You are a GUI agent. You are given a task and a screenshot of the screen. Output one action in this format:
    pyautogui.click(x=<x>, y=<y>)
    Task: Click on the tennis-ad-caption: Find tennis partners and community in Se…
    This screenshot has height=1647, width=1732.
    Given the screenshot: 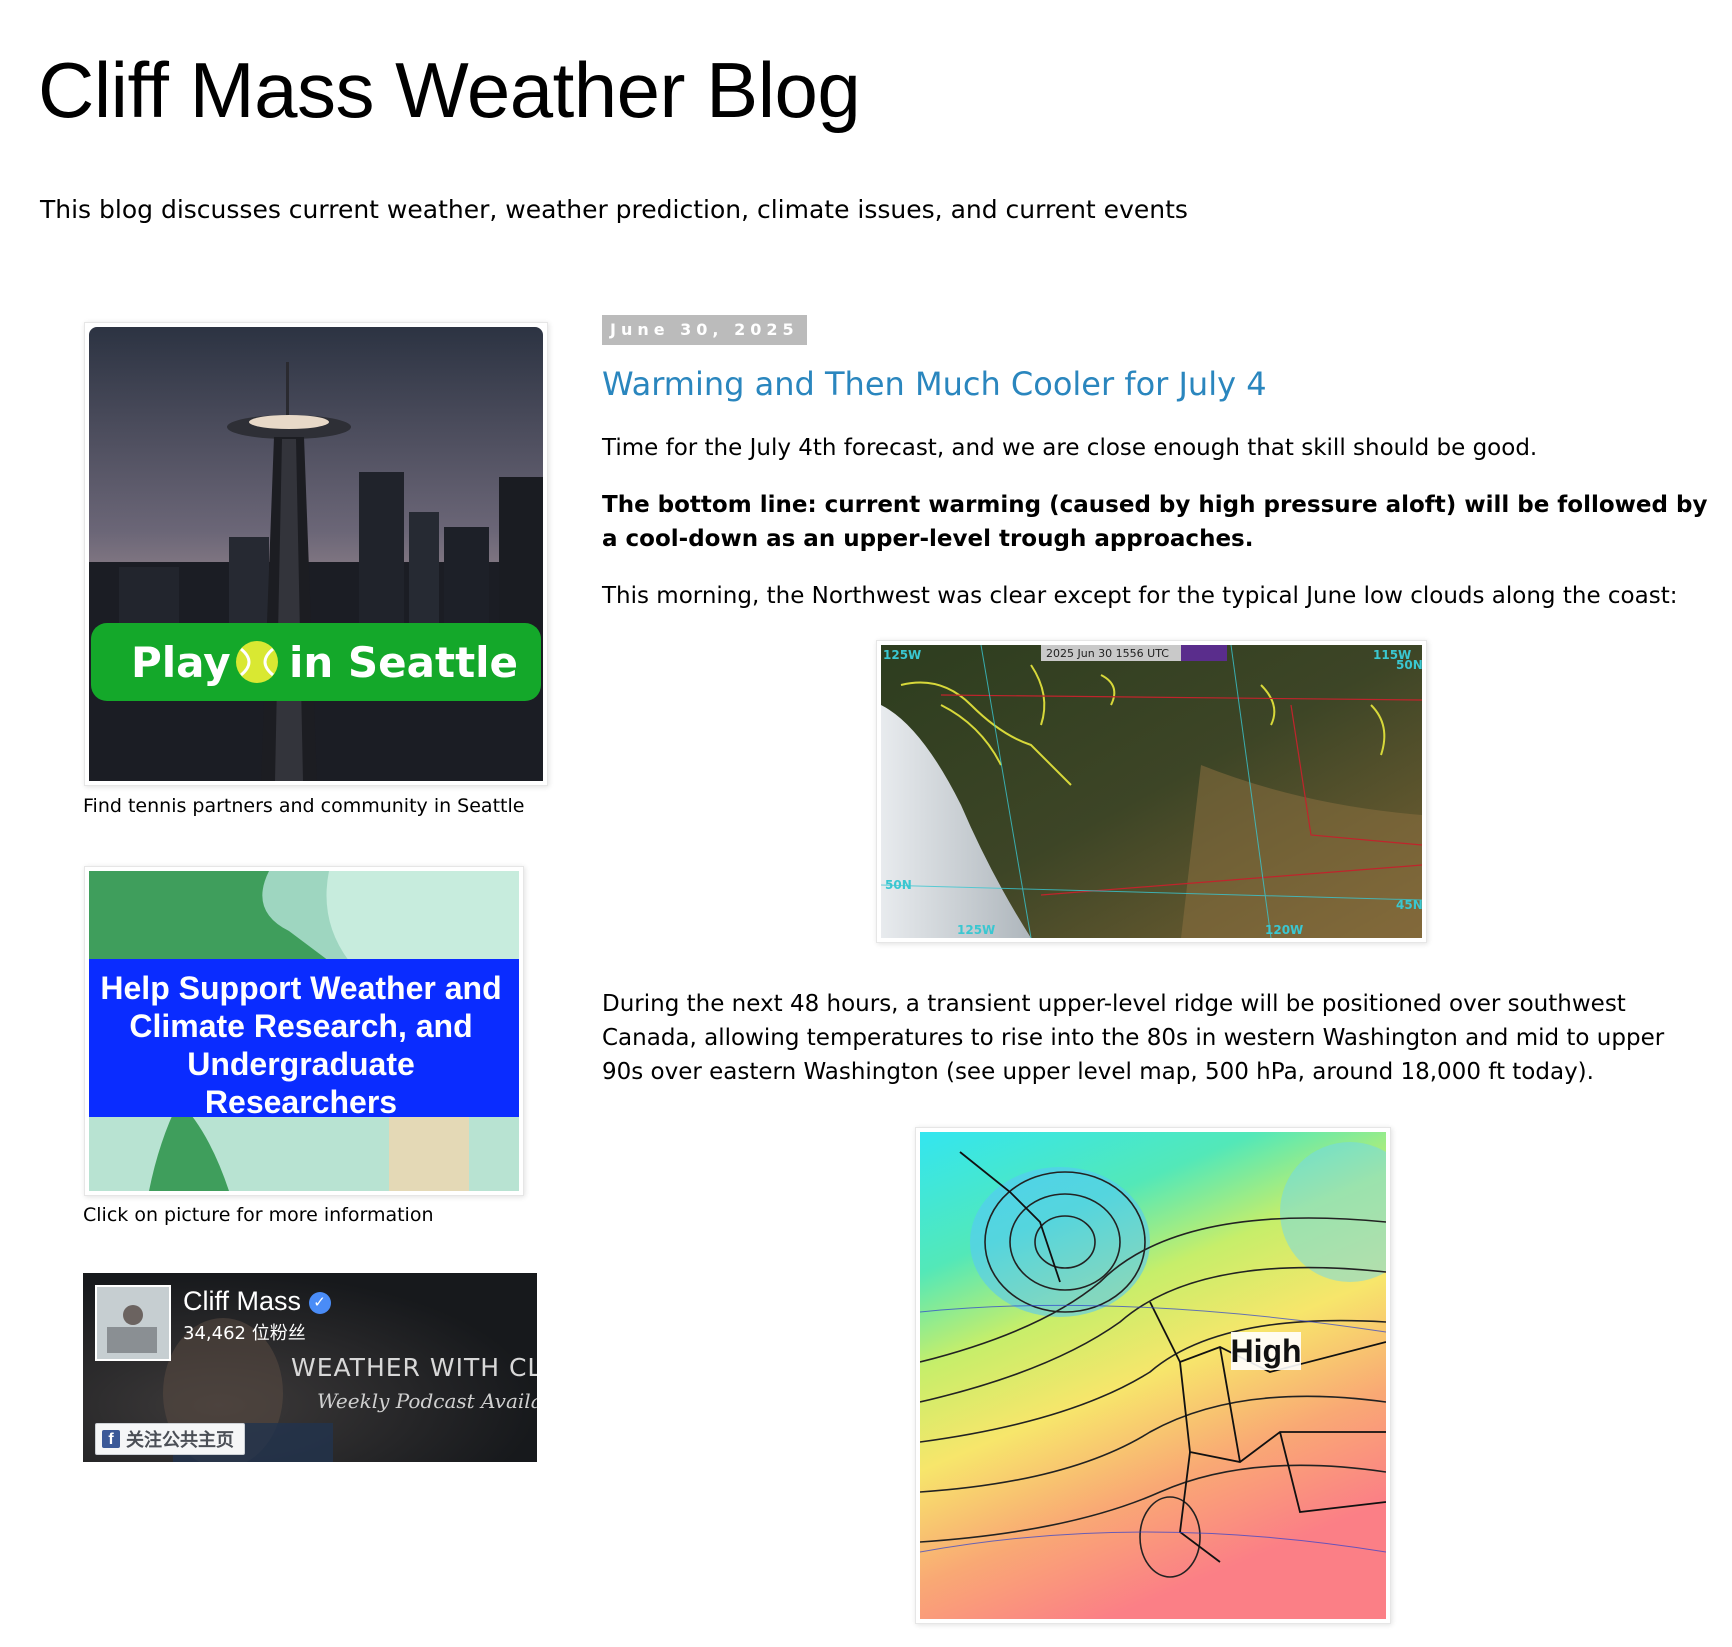 What is the action you would take?
    pyautogui.click(x=304, y=806)
    